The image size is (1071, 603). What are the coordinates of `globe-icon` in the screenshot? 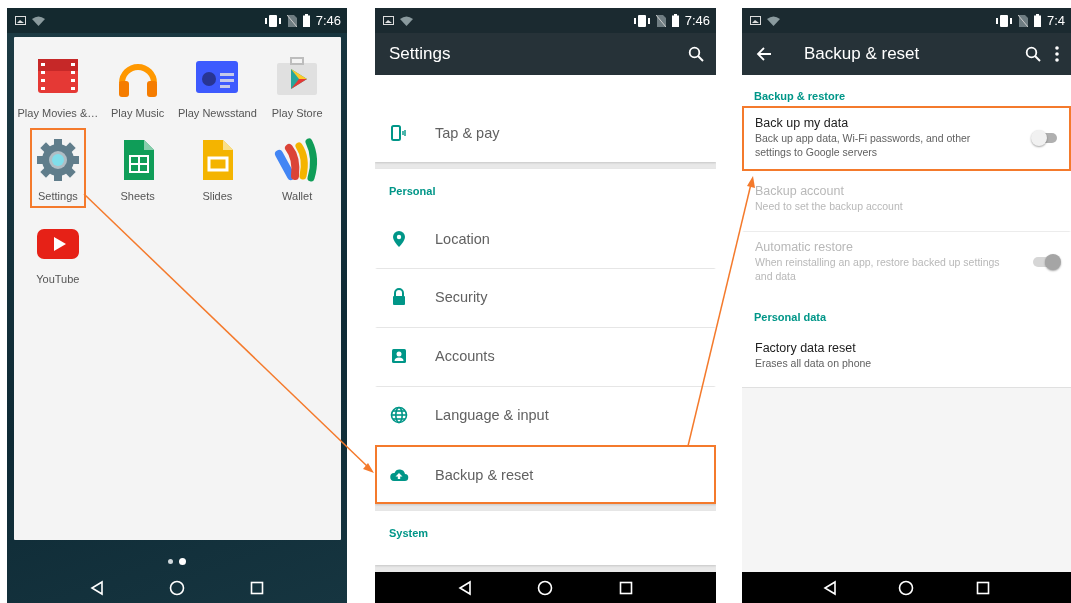 It's located at (399, 415).